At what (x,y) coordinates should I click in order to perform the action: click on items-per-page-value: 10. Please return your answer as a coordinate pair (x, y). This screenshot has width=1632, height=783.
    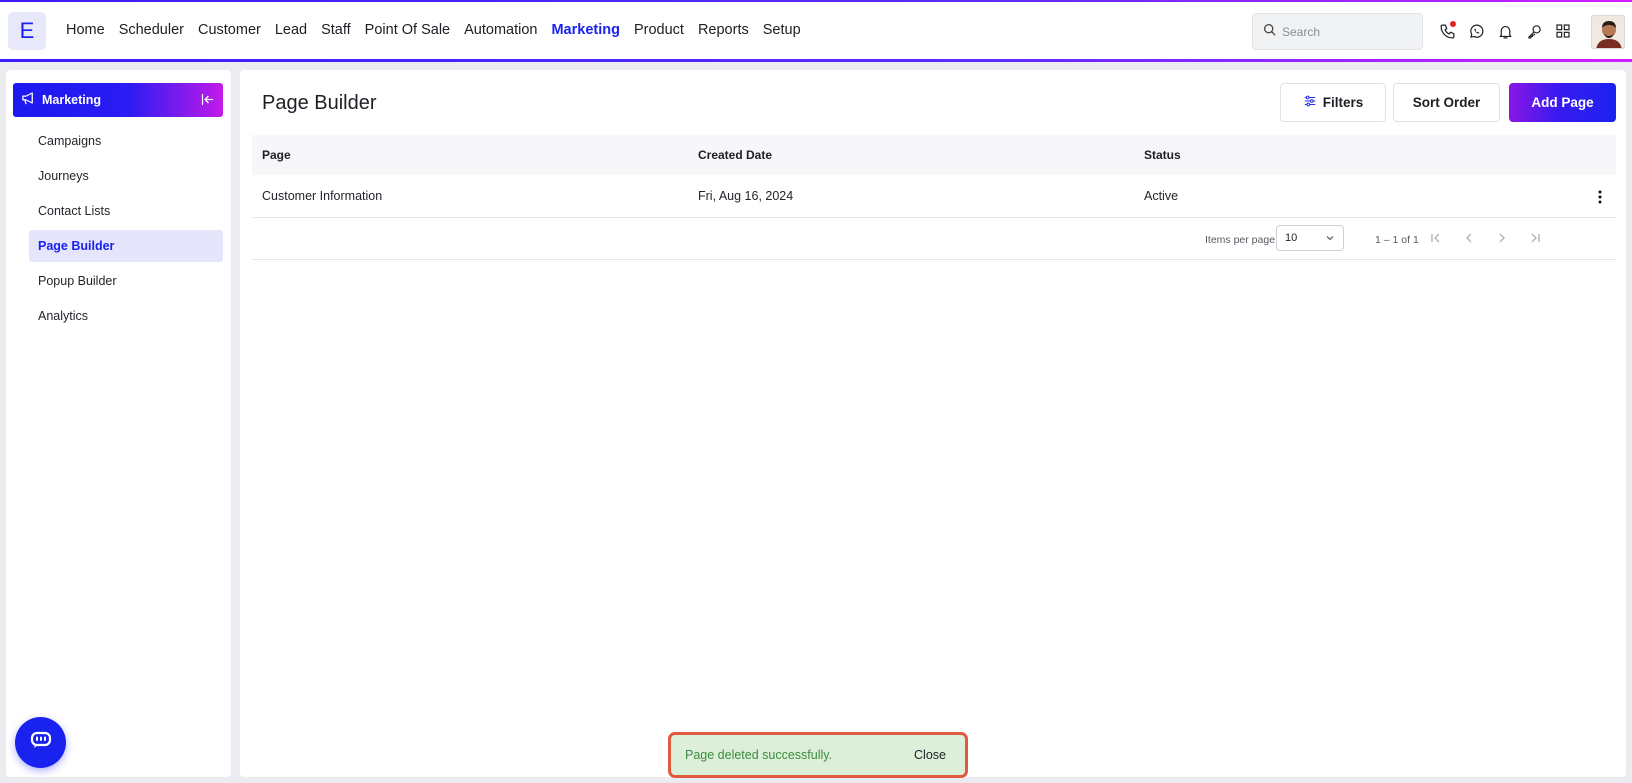
    Looking at the image, I should click on (1291, 238).